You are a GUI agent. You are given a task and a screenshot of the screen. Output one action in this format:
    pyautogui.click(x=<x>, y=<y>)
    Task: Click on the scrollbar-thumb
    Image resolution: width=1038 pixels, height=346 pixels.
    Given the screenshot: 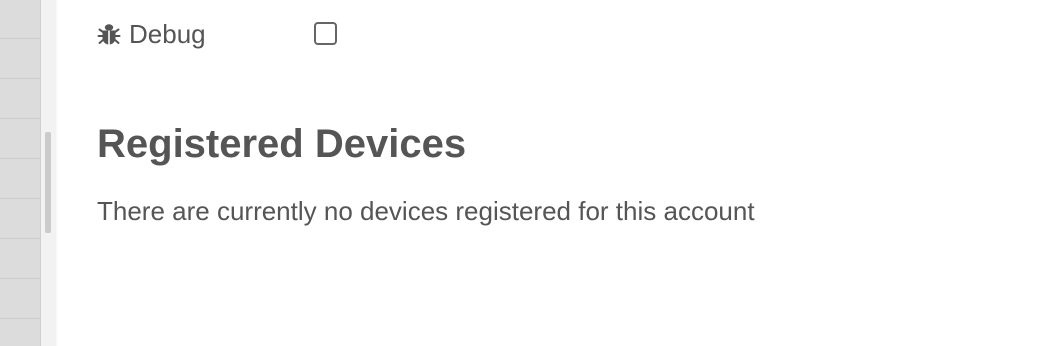 What is the action you would take?
    pyautogui.click(x=48, y=182)
    